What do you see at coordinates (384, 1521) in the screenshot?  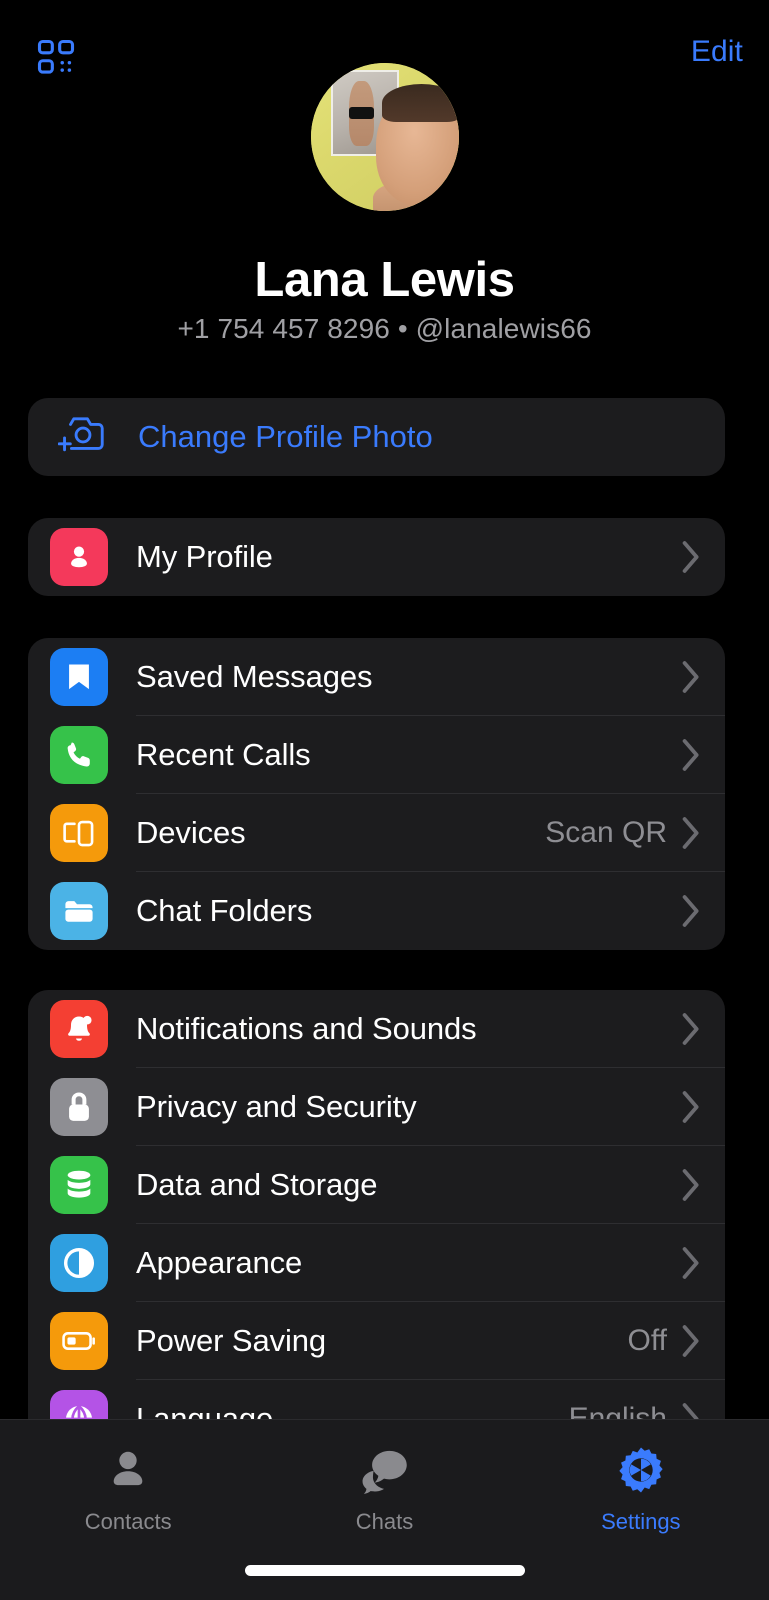 I see `tab-chats-label: Chats` at bounding box center [384, 1521].